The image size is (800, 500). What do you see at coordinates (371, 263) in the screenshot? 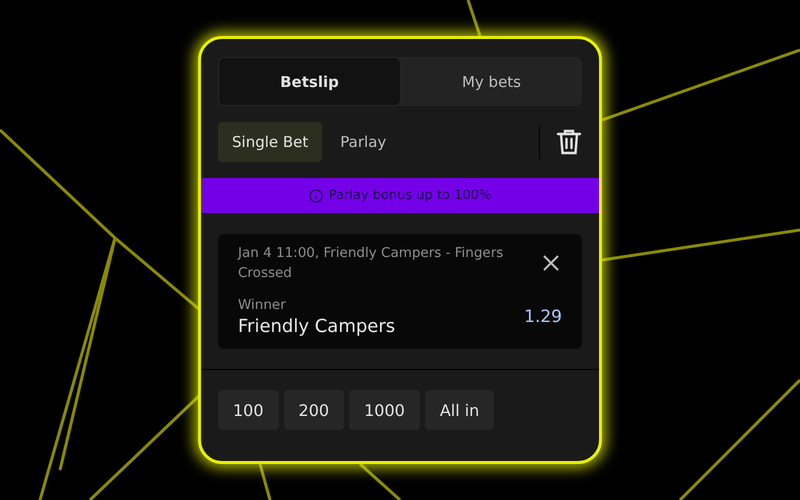
I see `event-title: Jan 4 11:00, Friendly Campers - Fingers Crossed` at bounding box center [371, 263].